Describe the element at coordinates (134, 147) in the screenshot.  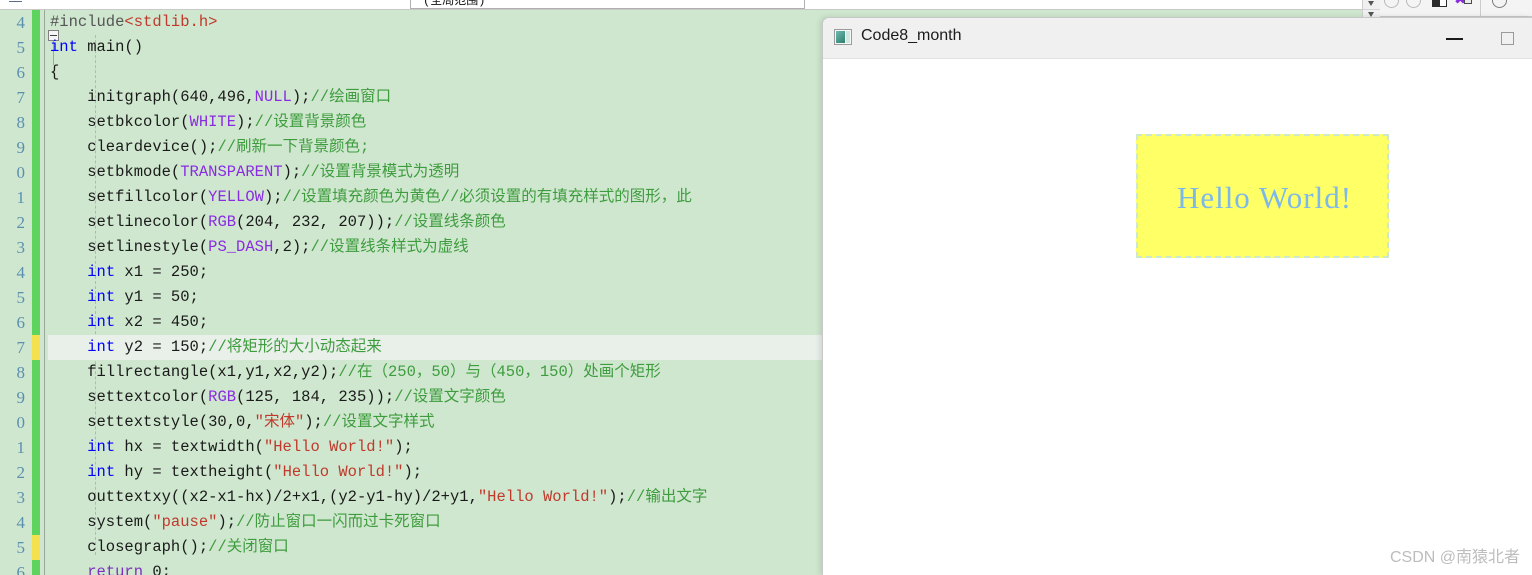
I see `code-token: cleardevice();` at that location.